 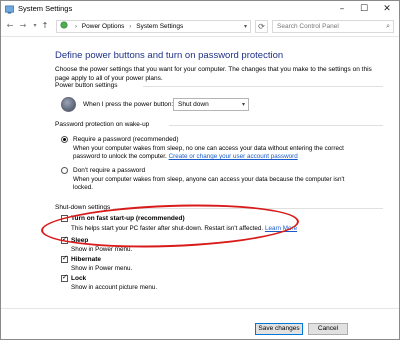 I want to click on power-button-section-title: Power button settings, so click(x=86, y=85).